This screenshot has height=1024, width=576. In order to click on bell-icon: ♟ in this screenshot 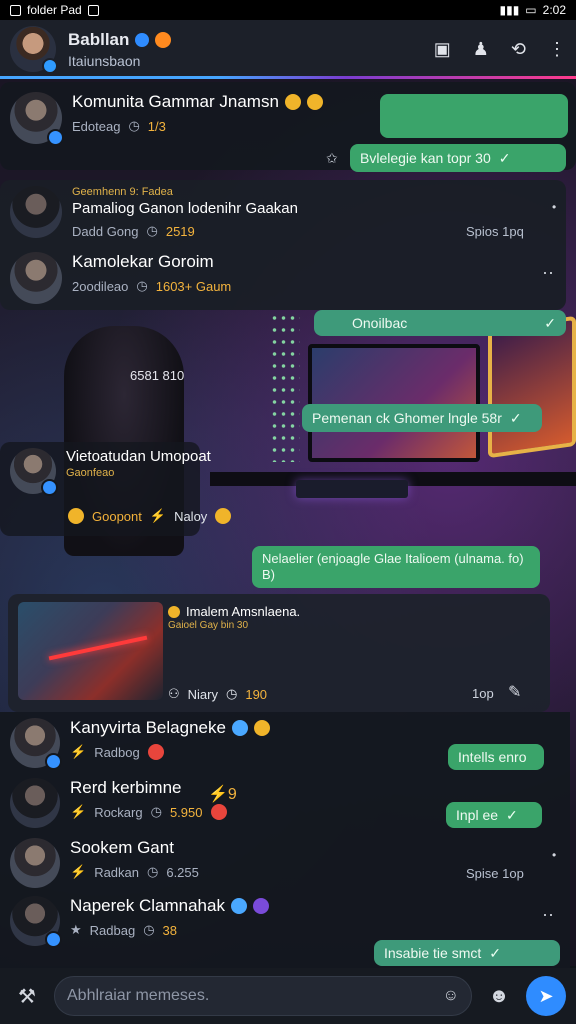, I will do `click(481, 49)`.